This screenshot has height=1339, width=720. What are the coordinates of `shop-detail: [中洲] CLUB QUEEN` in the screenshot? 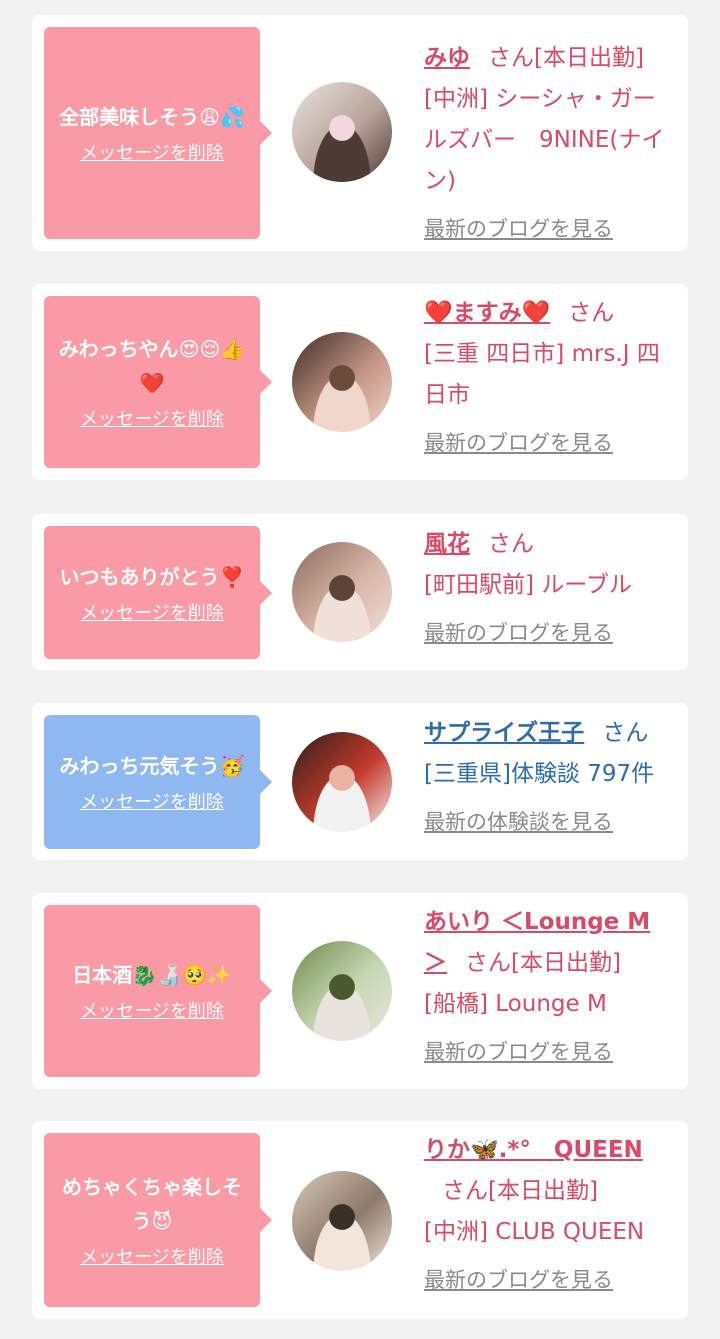 It's located at (534, 1232).